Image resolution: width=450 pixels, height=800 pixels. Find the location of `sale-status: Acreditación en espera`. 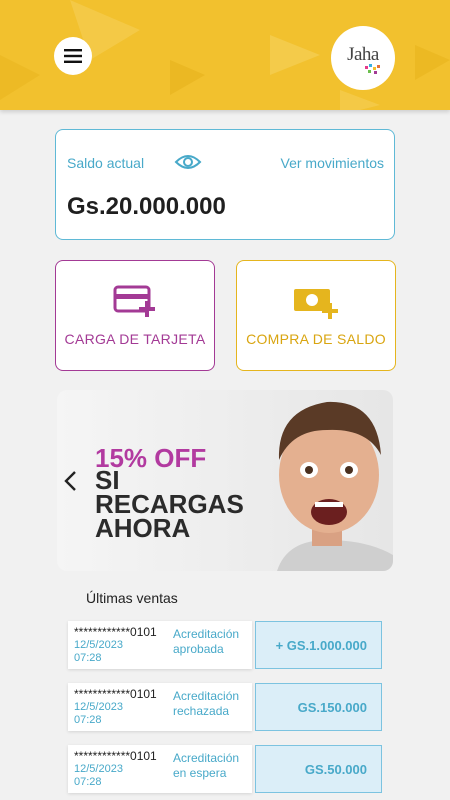

sale-status: Acreditación en espera is located at coordinates (206, 765).